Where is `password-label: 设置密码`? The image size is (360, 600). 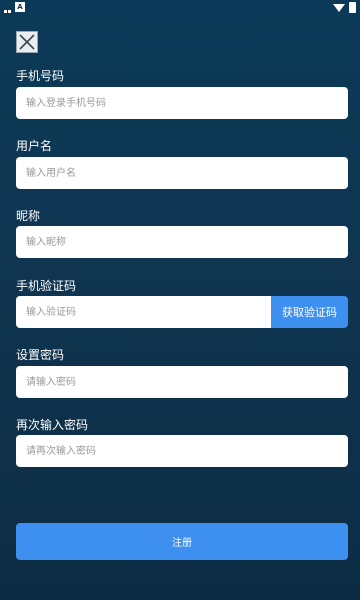 password-label: 设置密码 is located at coordinates (40, 355).